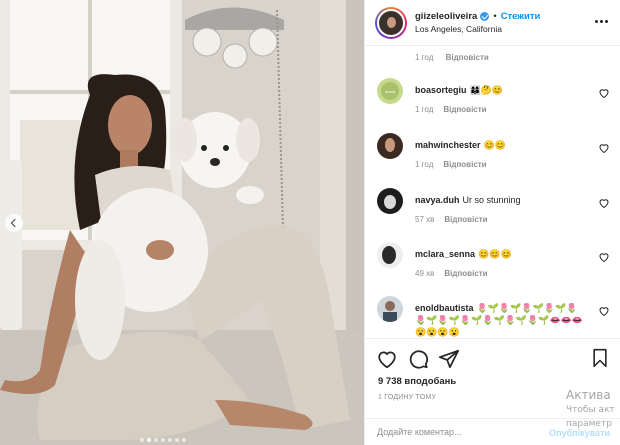  Describe the element at coordinates (446, 16) in the screenshot. I see `author-username: giizeleoliveira` at that location.